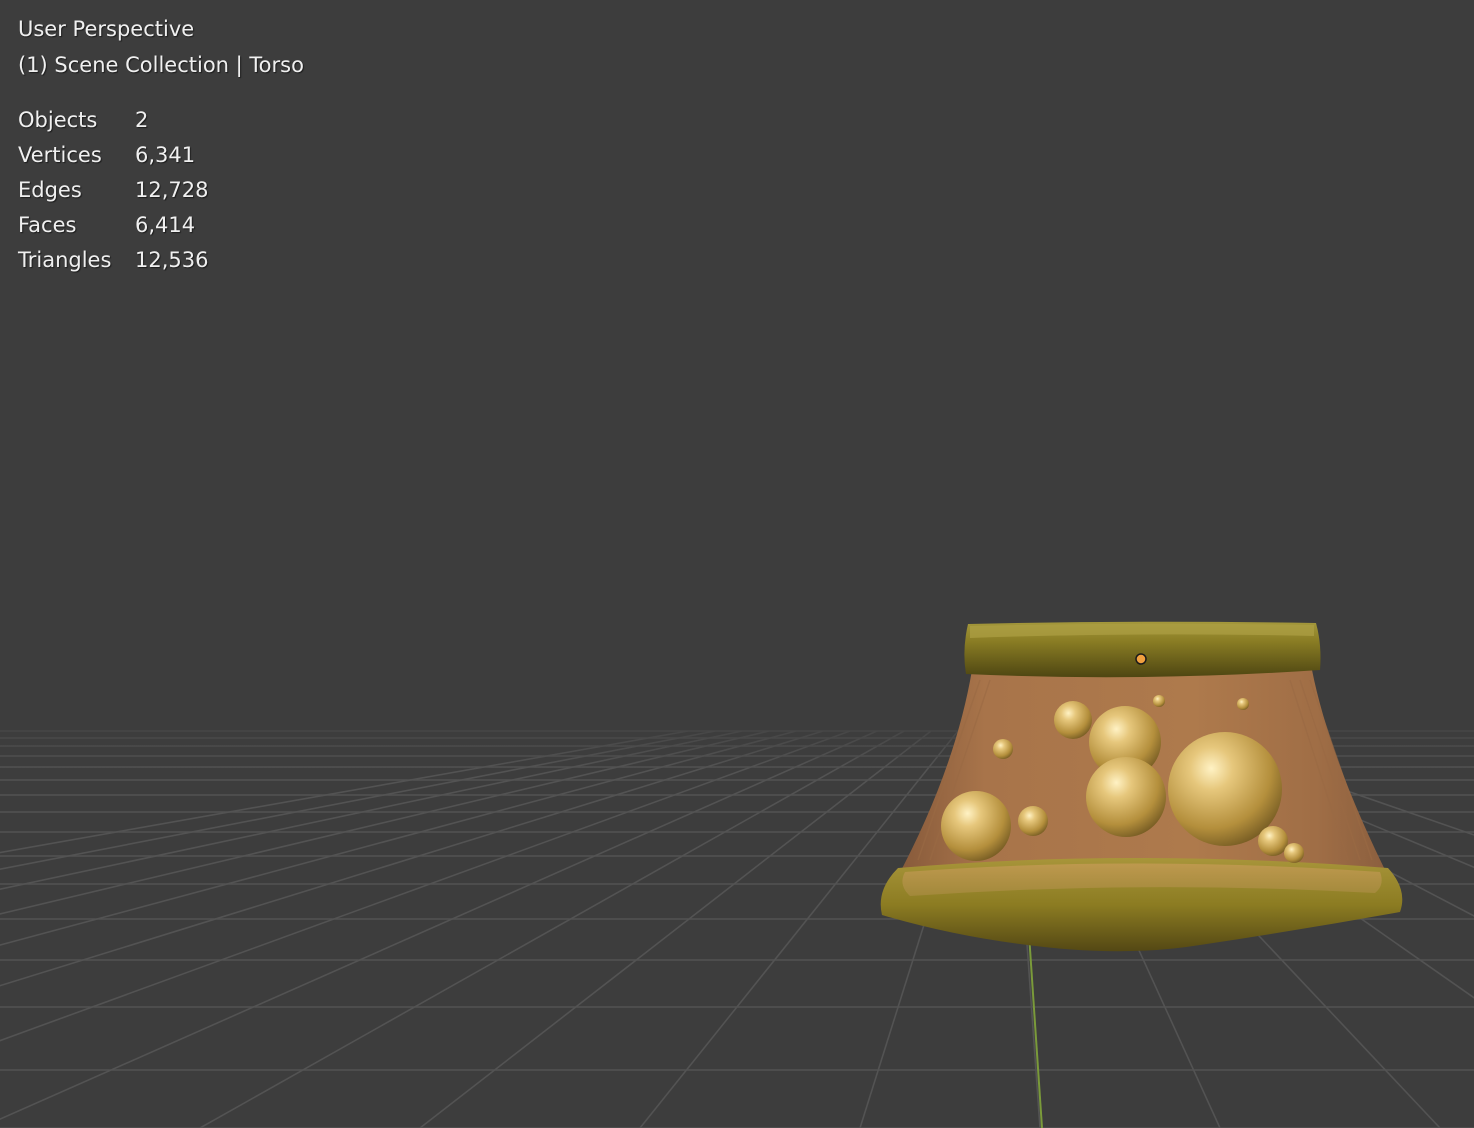 The image size is (1474, 1128). Describe the element at coordinates (47, 225) in the screenshot. I see `stat-label: Faces` at that location.